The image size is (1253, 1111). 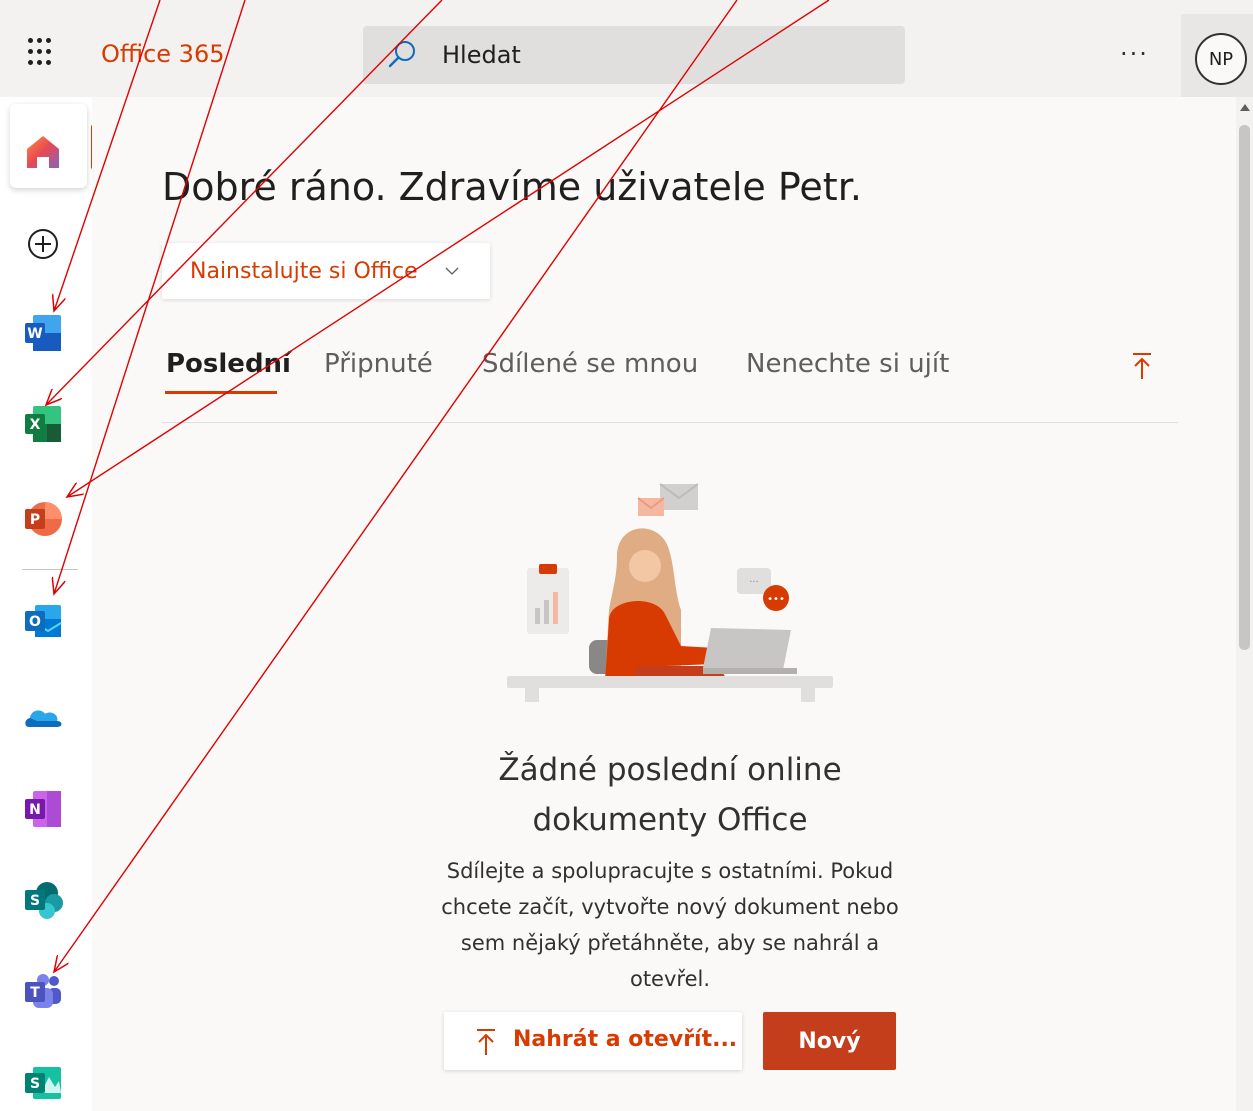 I want to click on app-launcher-icon, so click(x=43, y=53).